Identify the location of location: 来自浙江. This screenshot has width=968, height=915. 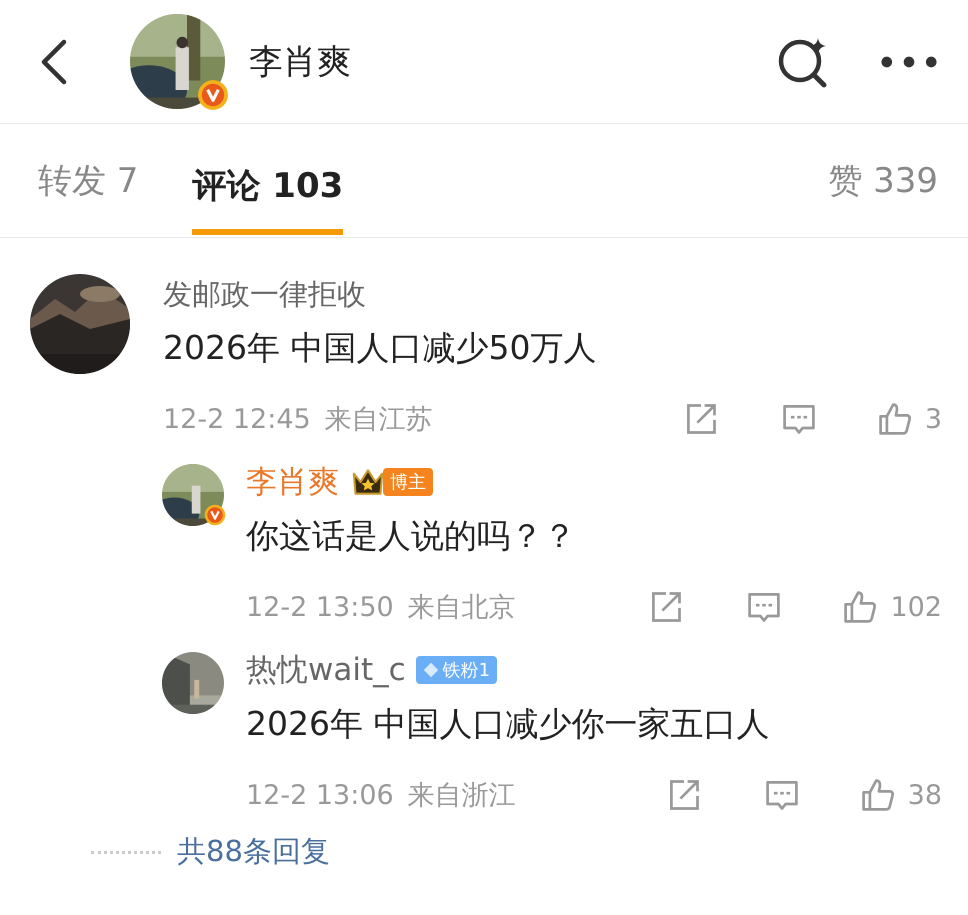
(462, 796).